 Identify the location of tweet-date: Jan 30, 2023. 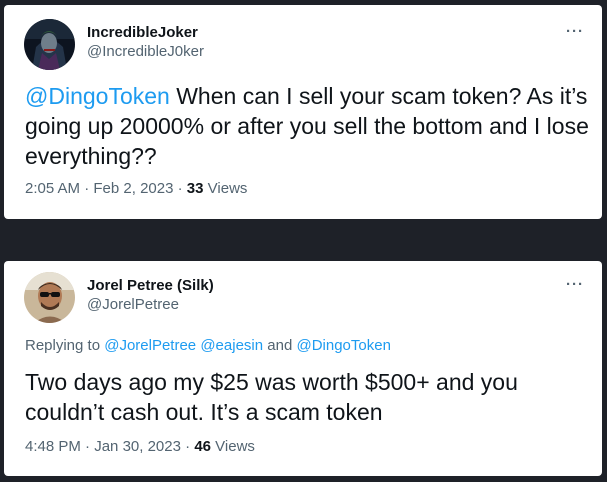
(137, 446).